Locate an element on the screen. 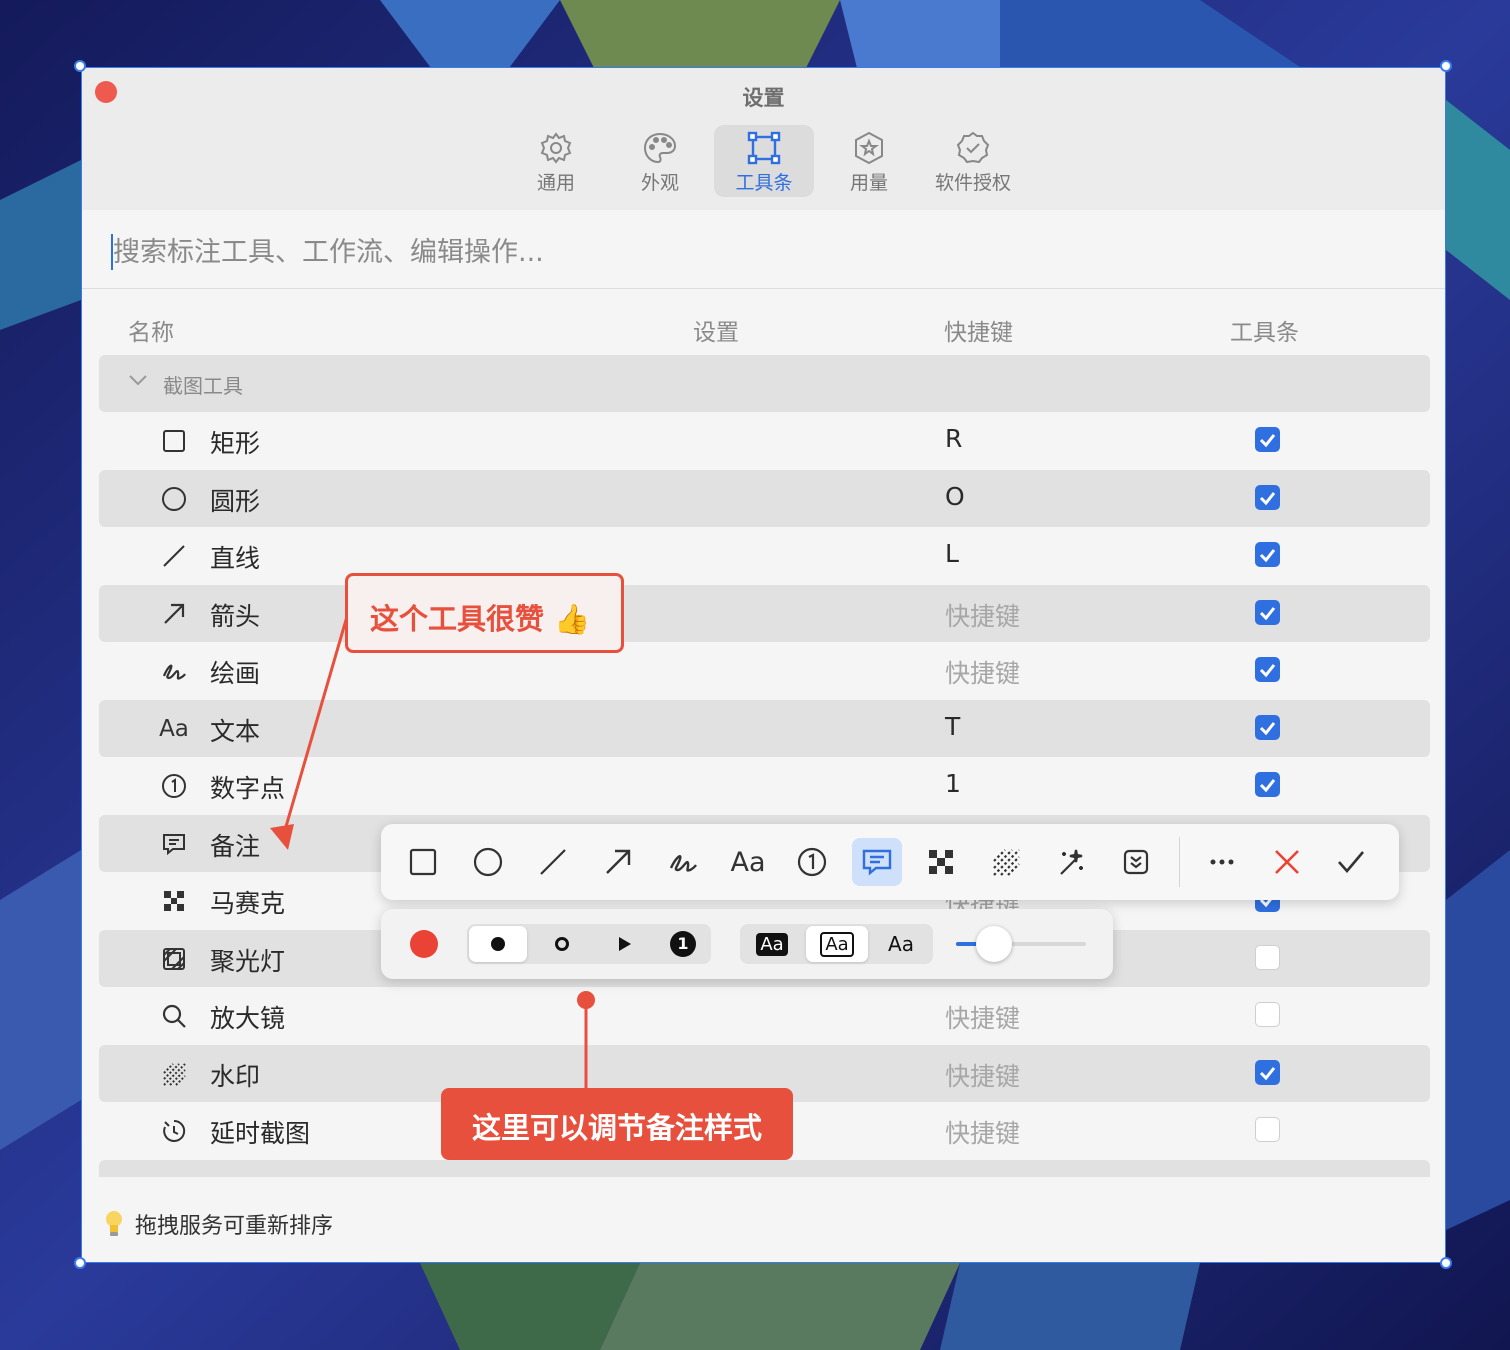 This screenshot has width=1510, height=1350. toolbar-divider is located at coordinates (1179, 862).